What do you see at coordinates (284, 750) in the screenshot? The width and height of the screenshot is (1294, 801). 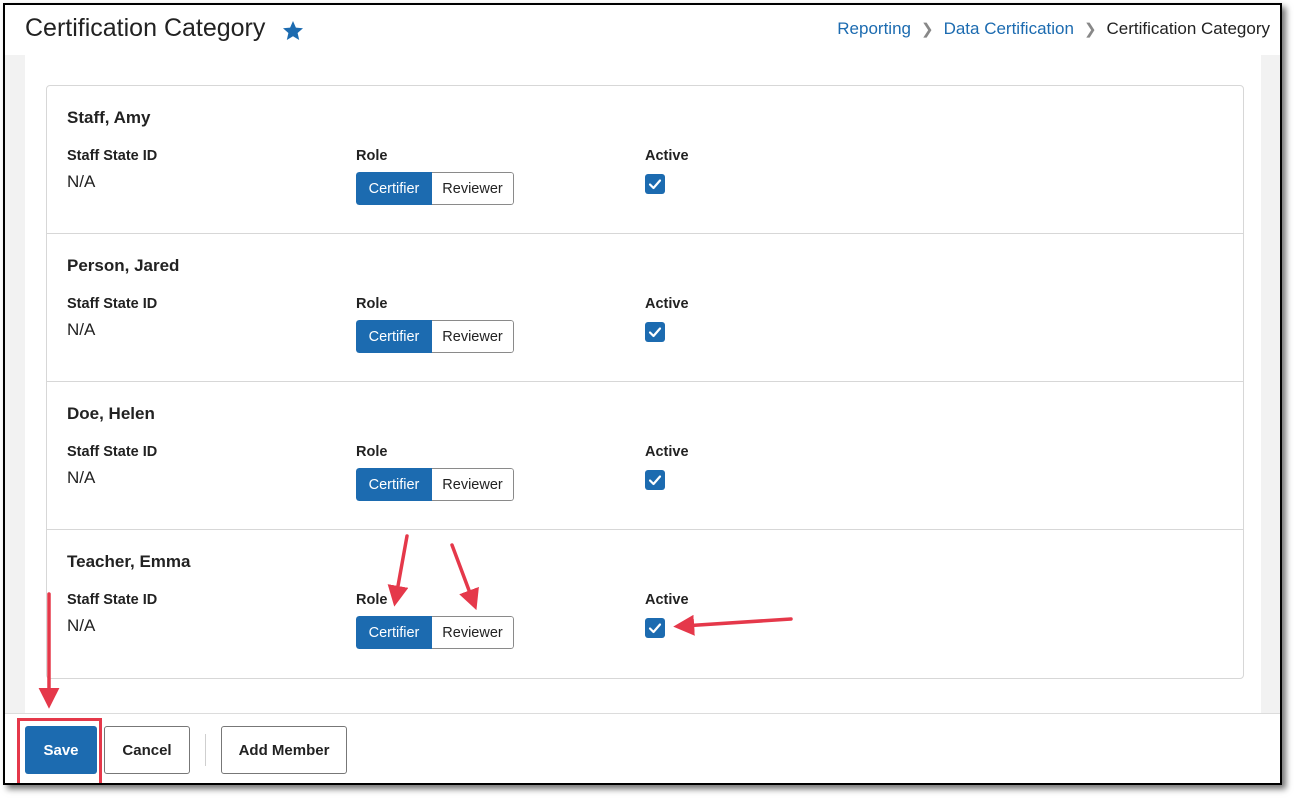 I see `add-member-button: Add Member` at bounding box center [284, 750].